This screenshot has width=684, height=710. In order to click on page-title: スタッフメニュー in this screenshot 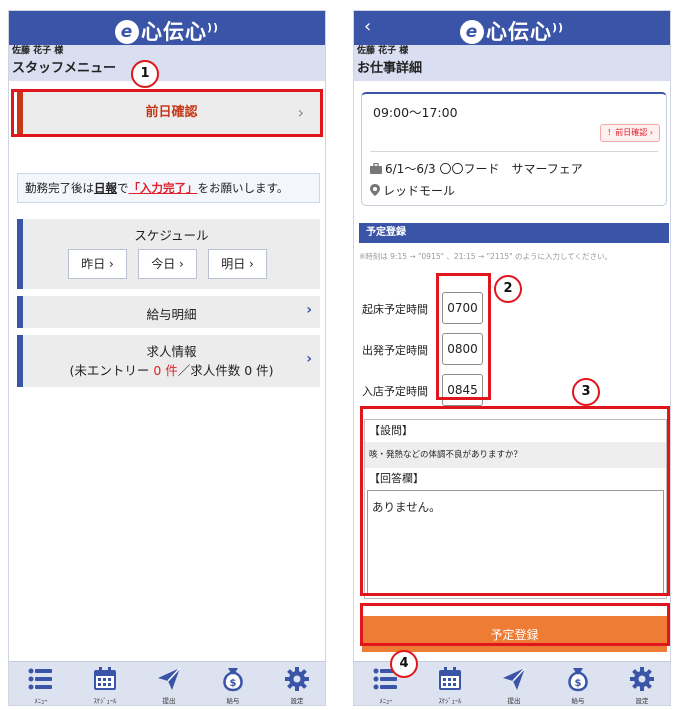, I will do `click(167, 69)`.